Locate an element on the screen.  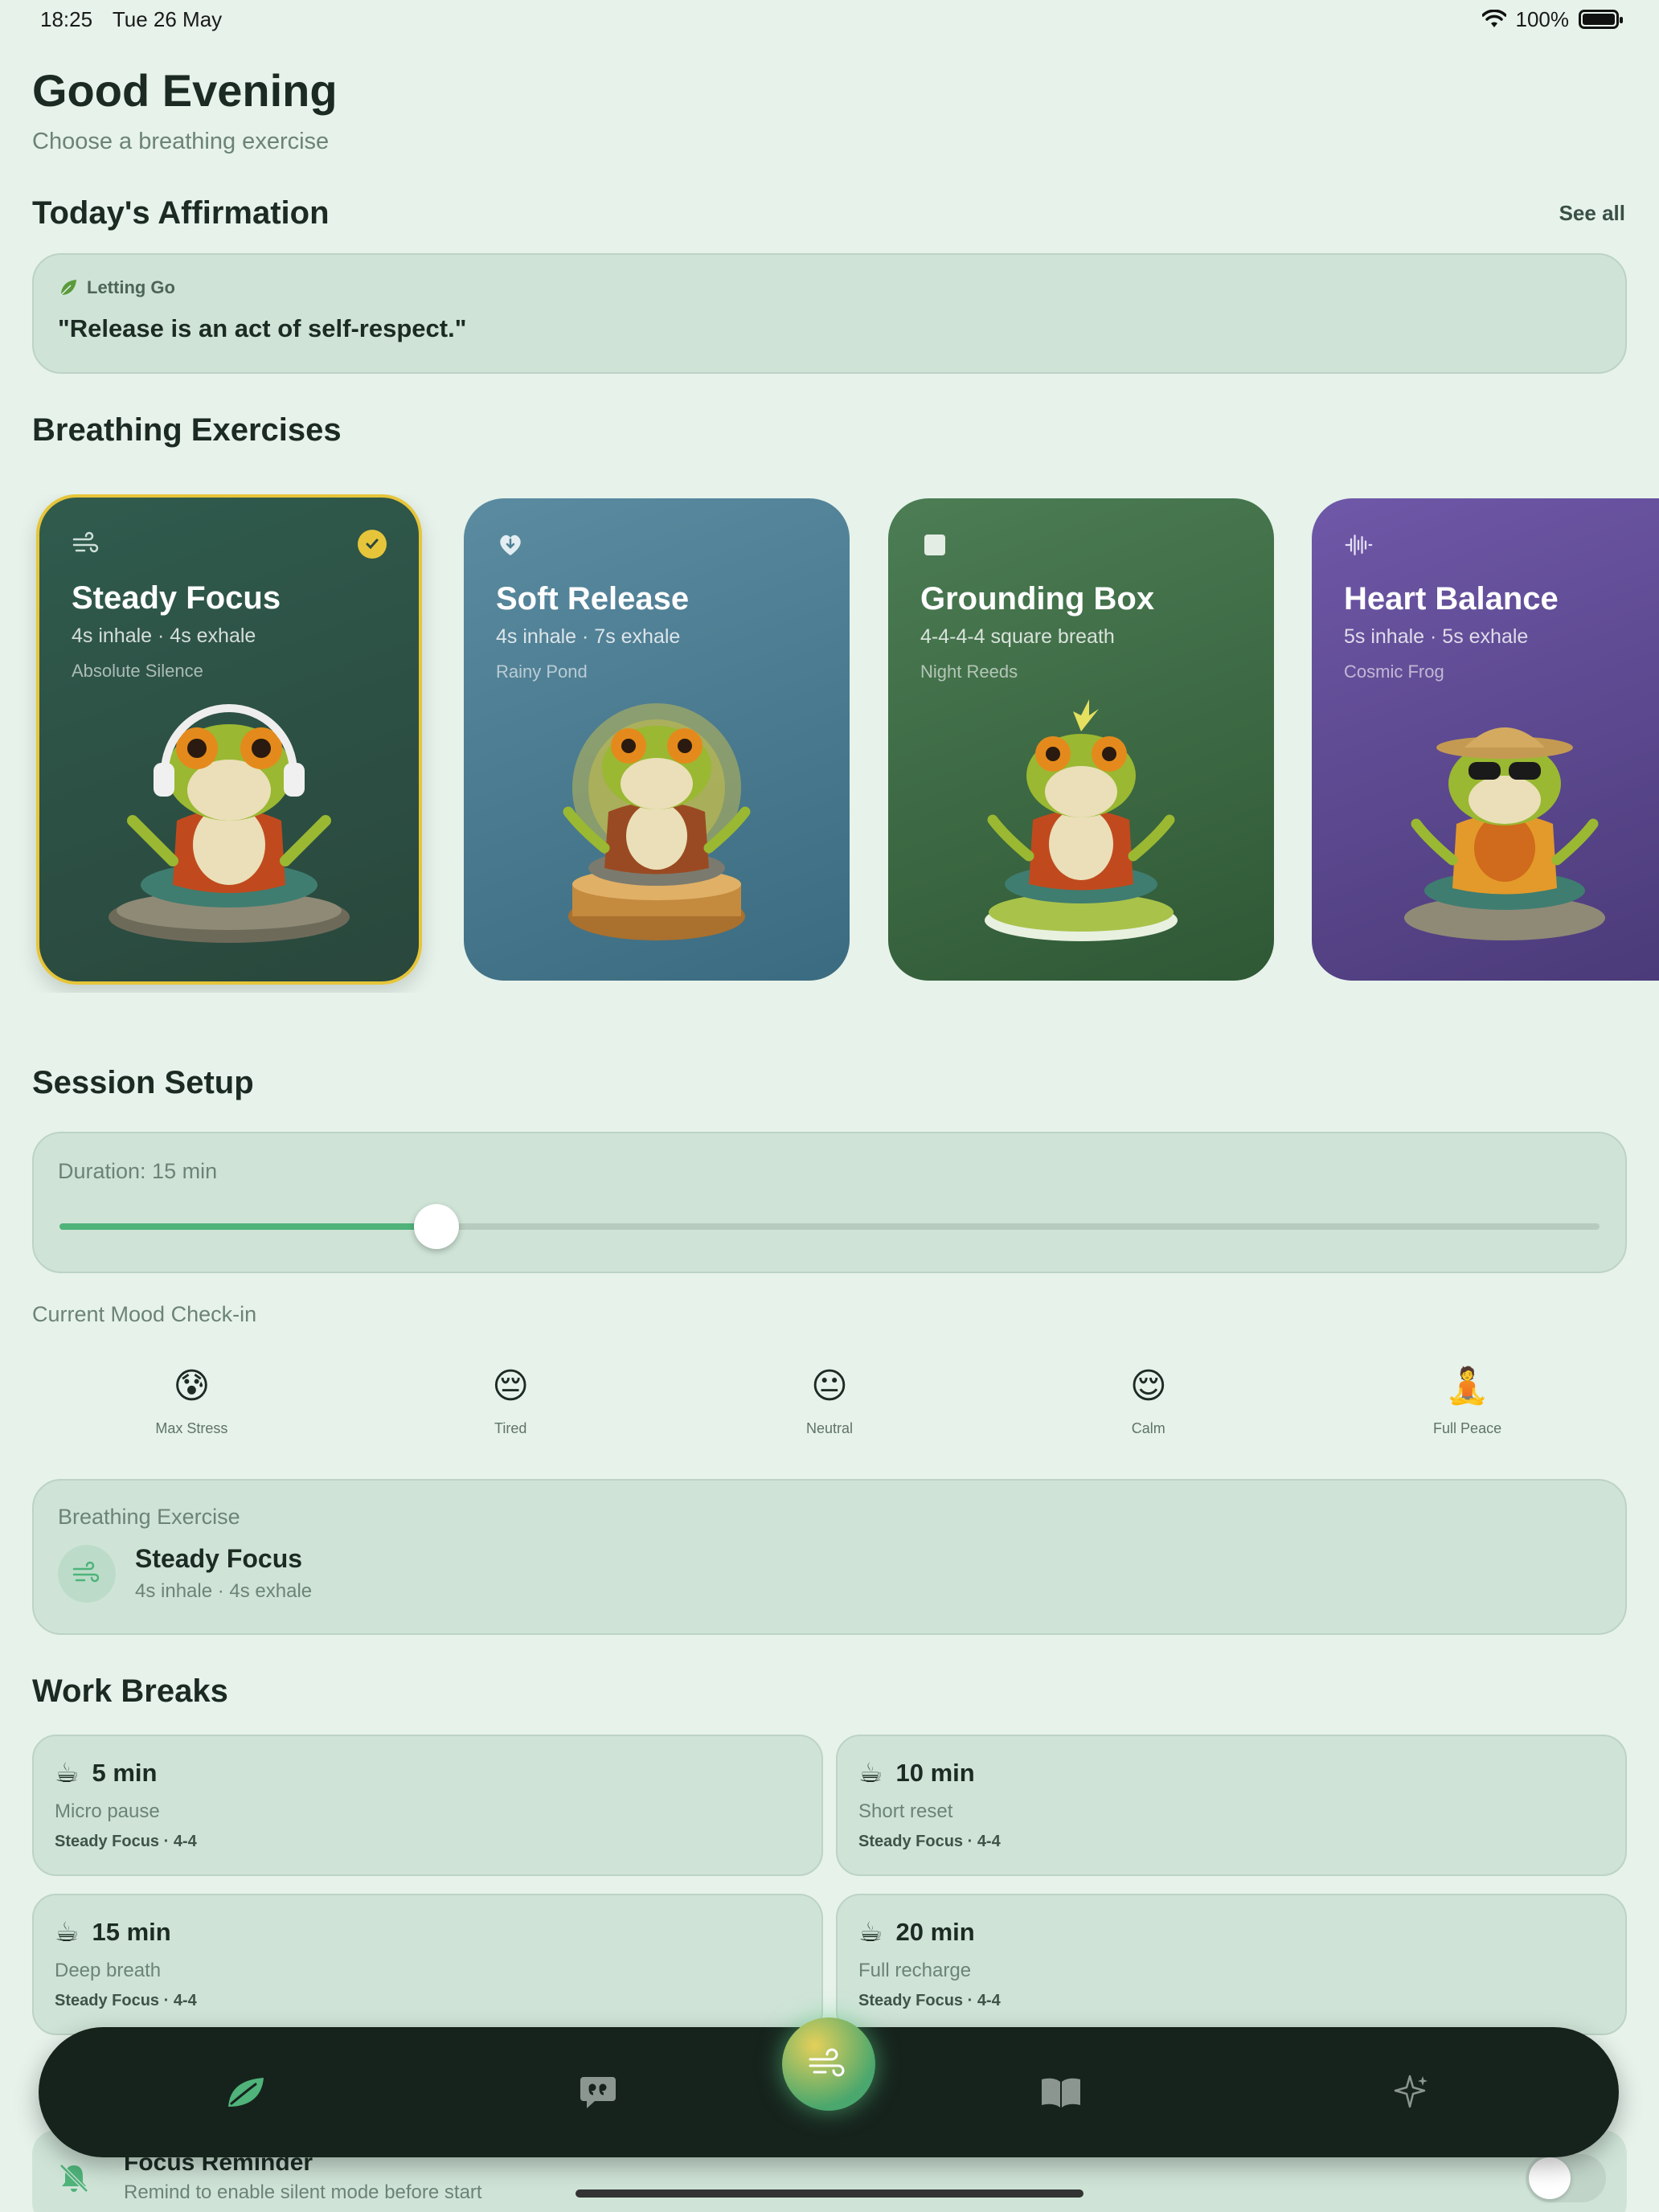
book-icon is located at coordinates (1061, 2093).